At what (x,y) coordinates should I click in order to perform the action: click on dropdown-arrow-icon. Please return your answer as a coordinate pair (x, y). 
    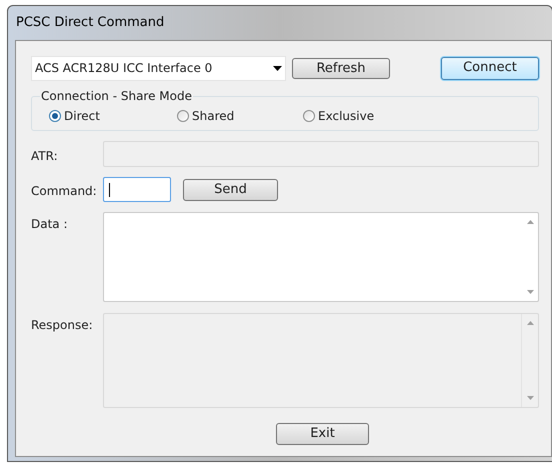
    Looking at the image, I should click on (277, 68).